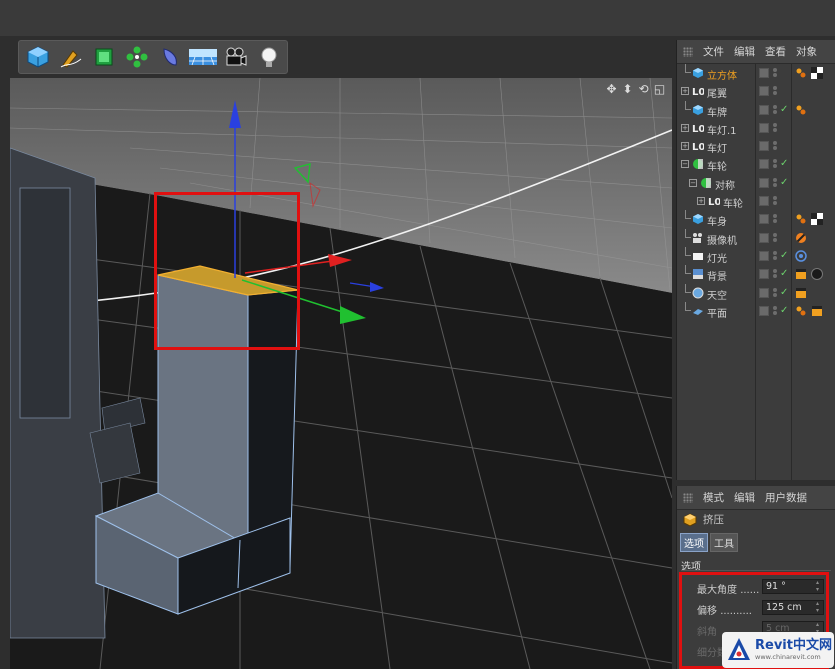 The width and height of the screenshot is (835, 669). What do you see at coordinates (713, 51) in the screenshot?
I see `menu-file: 文件` at bounding box center [713, 51].